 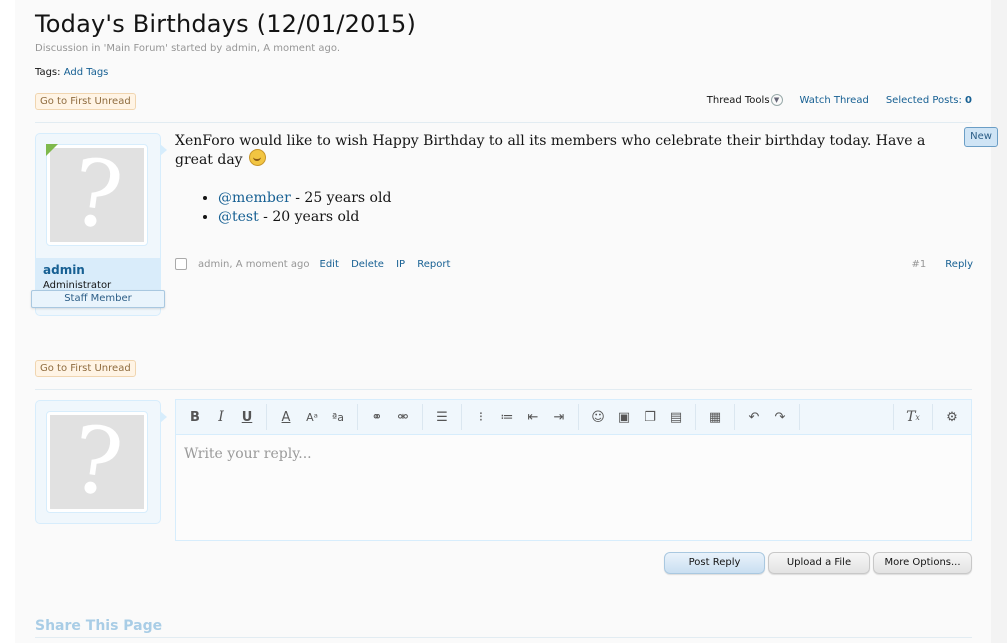 I want to click on tags-row: Tags: Add Tags, so click(x=71, y=72).